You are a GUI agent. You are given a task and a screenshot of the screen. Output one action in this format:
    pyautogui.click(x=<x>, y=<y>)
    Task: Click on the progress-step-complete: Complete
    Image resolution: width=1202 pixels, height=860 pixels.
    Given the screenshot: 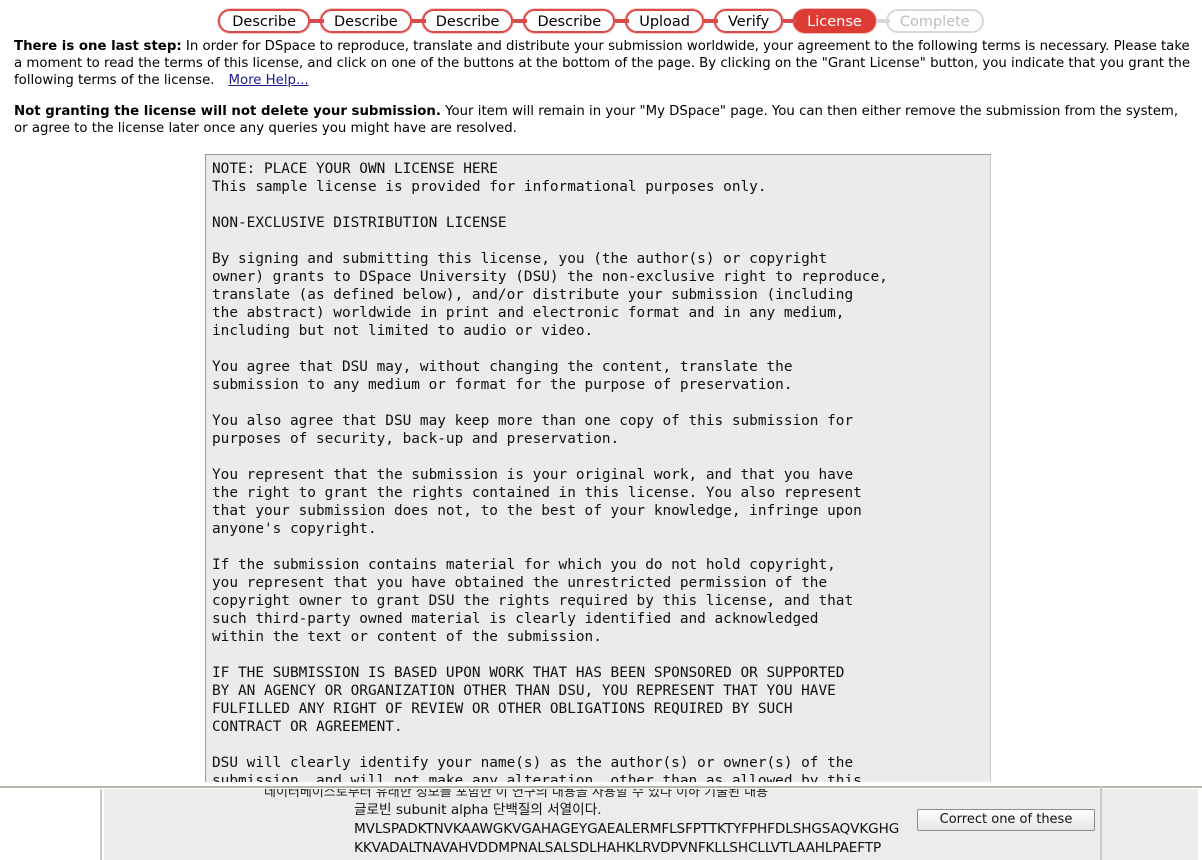 What is the action you would take?
    pyautogui.click(x=929, y=21)
    